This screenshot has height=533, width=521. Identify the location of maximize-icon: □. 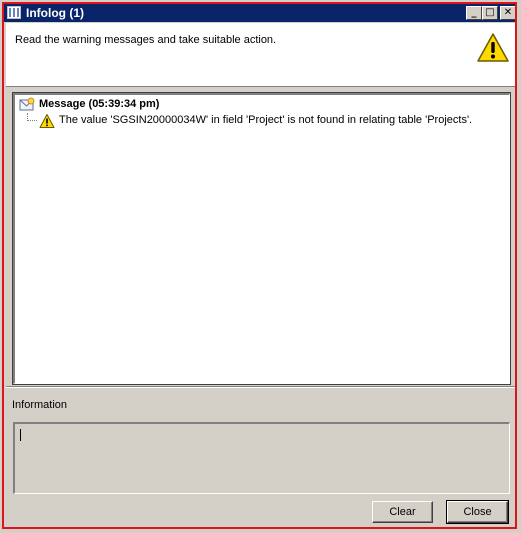
(490, 12).